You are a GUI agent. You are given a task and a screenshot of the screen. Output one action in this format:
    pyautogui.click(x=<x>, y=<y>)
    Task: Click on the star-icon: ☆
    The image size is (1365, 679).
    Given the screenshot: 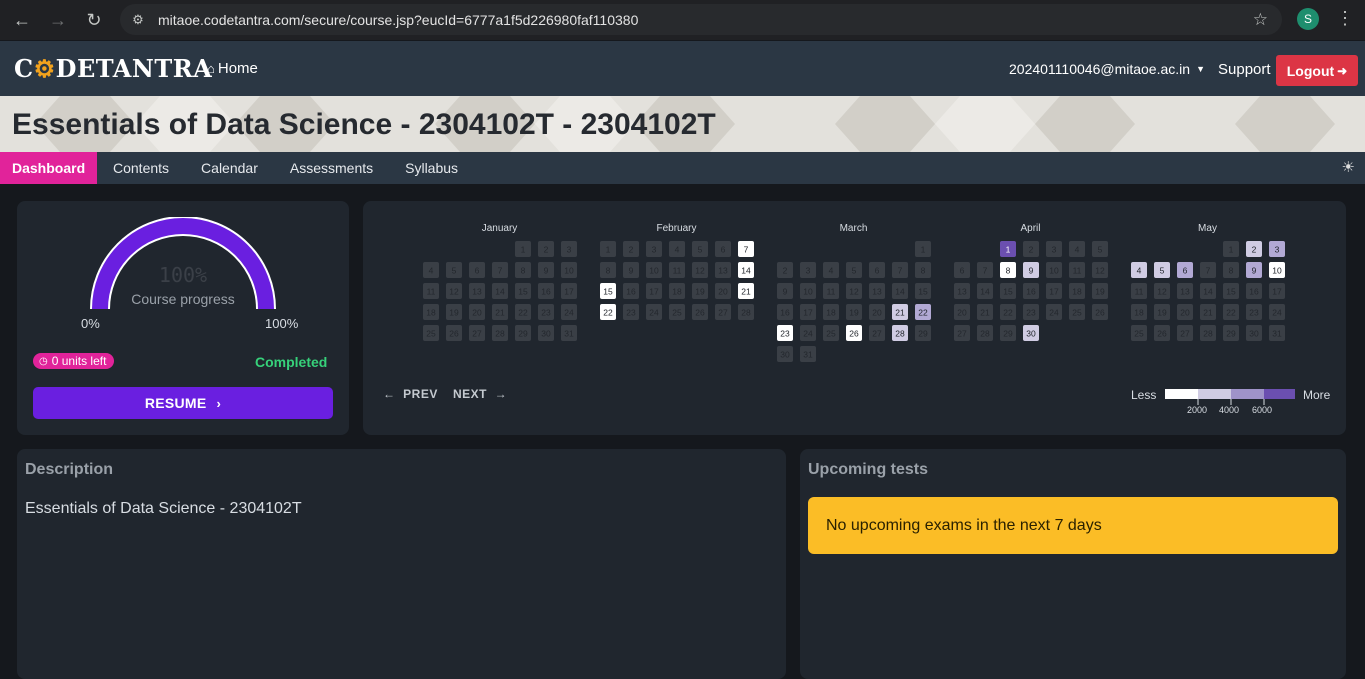 What is the action you would take?
    pyautogui.click(x=1260, y=20)
    